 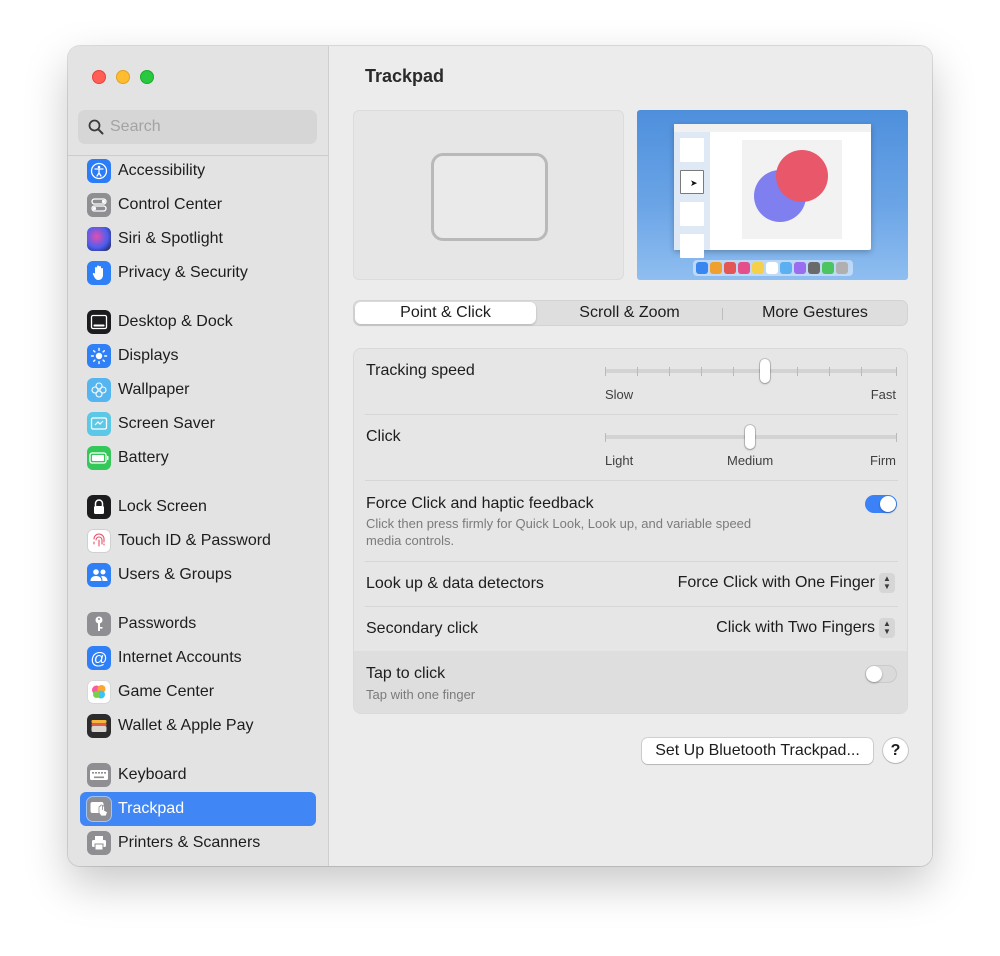 What do you see at coordinates (170, 204) in the screenshot?
I see `sidebar-item-label: Control Center` at bounding box center [170, 204].